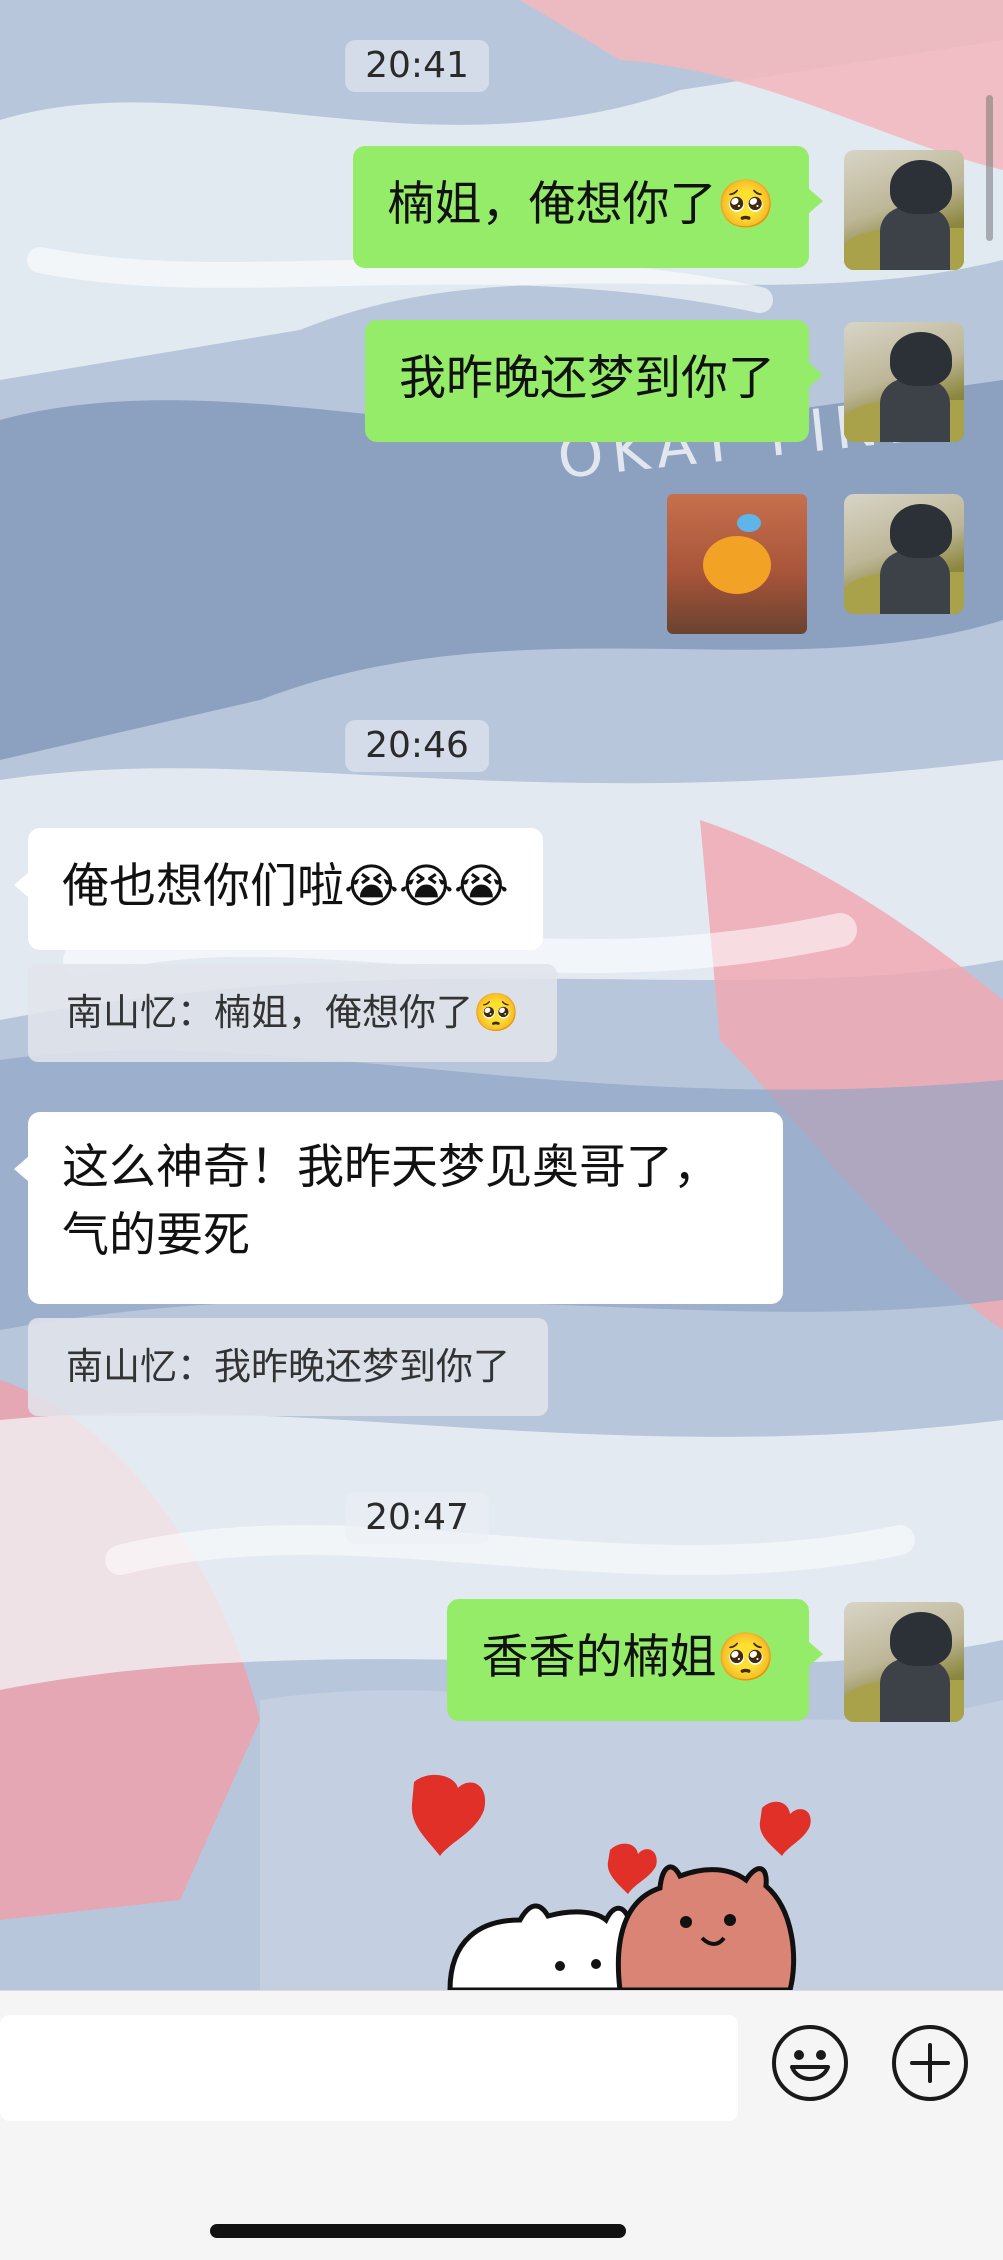 The height and width of the screenshot is (2260, 1003). I want to click on message-bubble-sent: 香香的楠姐🥺, so click(635, 1660).